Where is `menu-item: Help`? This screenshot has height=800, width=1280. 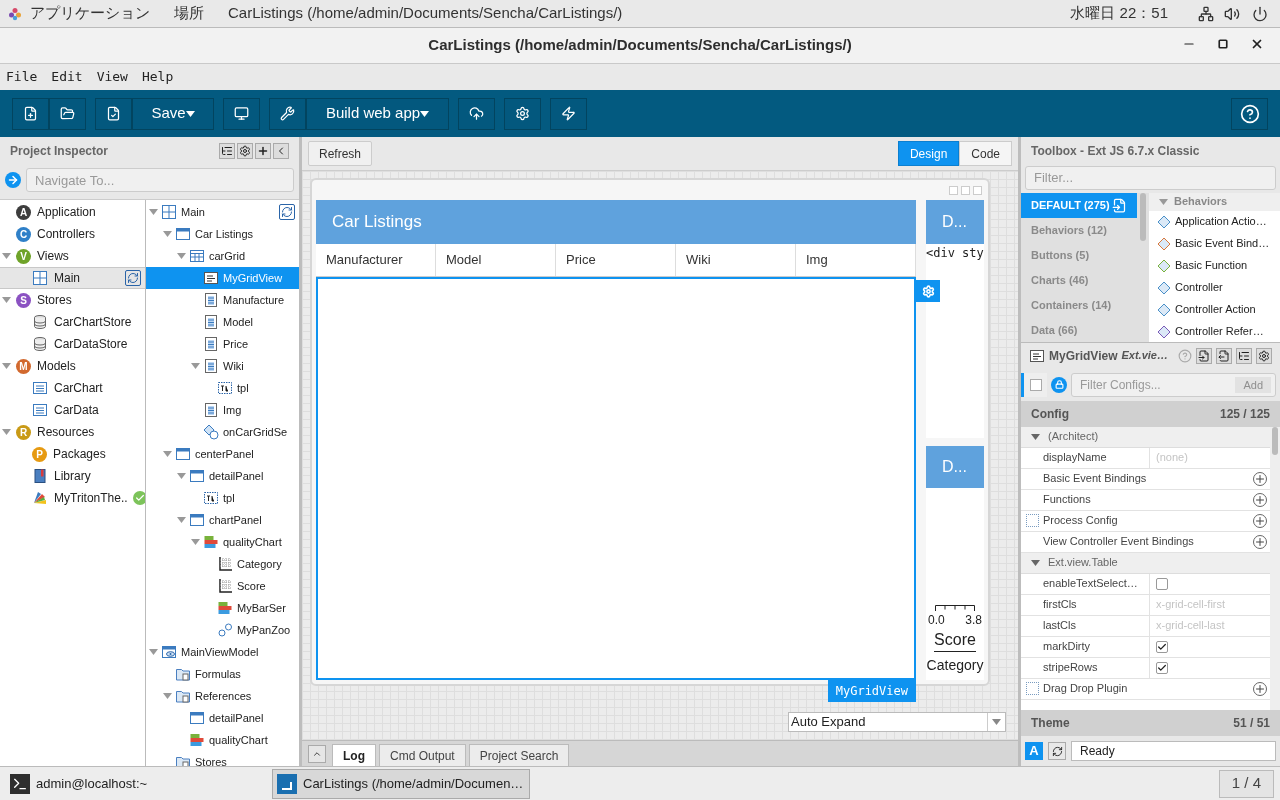
menu-item: Help is located at coordinates (157, 77).